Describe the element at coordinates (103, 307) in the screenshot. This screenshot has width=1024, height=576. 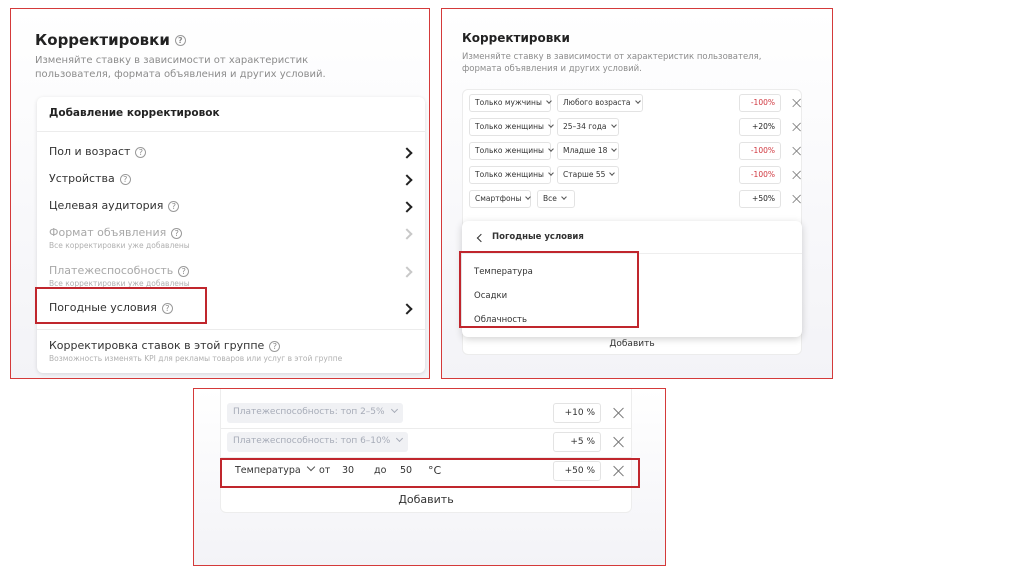
I see `menu-item-label: Погодные условия` at that location.